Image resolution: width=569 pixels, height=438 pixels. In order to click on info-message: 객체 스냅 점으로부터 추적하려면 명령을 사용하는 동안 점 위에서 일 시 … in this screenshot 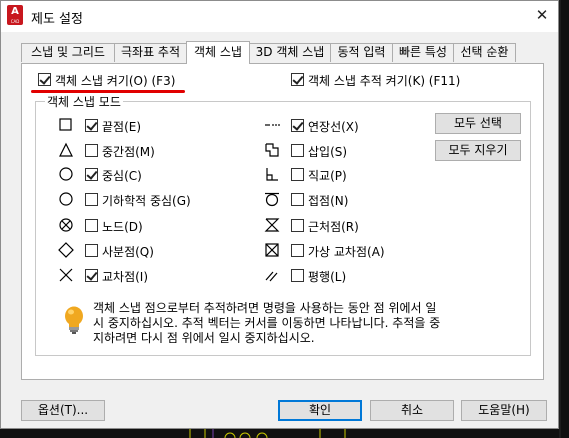, I will do `click(293, 323)`.